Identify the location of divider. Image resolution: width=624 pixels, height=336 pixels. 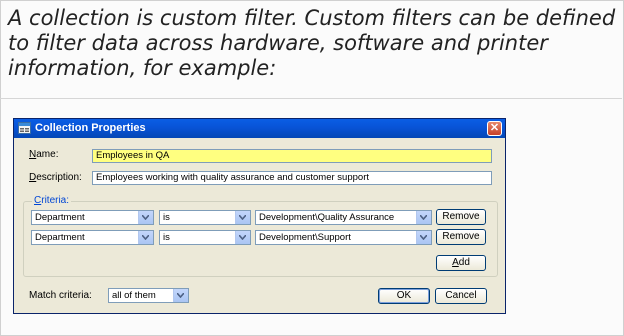
(311, 98).